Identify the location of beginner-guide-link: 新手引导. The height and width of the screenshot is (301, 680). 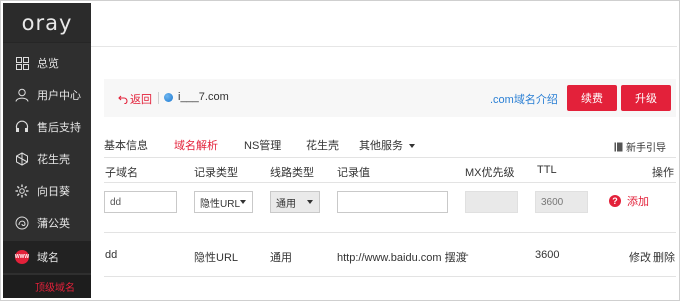
(640, 146).